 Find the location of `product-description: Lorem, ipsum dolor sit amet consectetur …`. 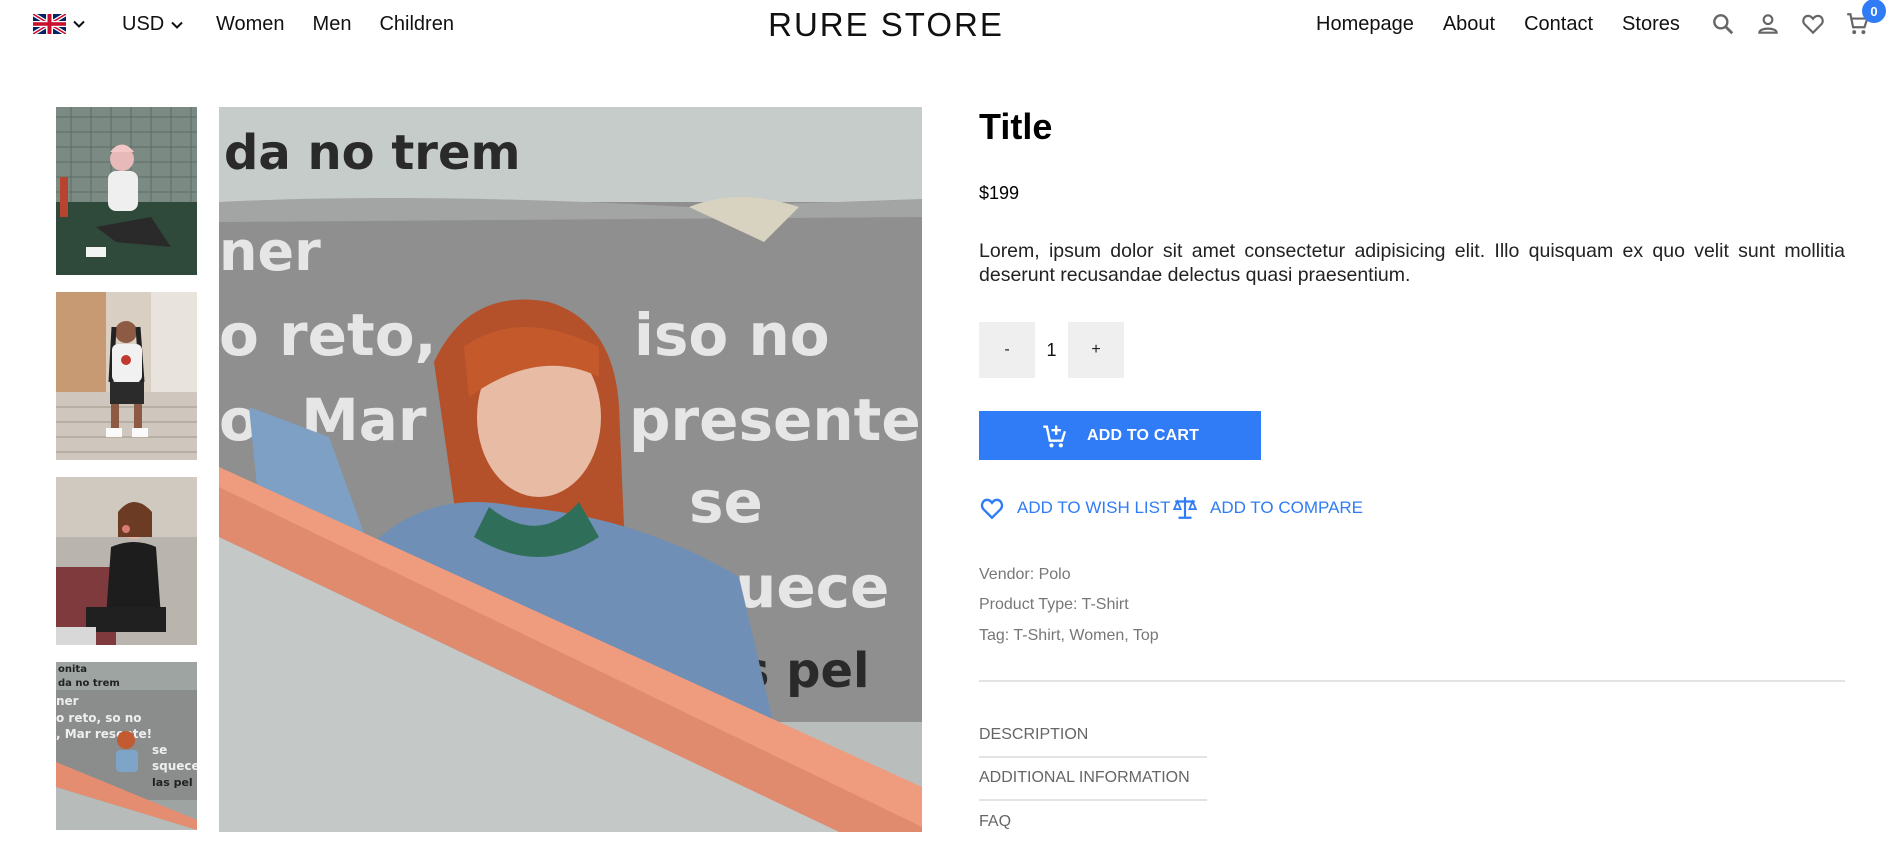

product-description: Lorem, ipsum dolor sit amet consectetur … is located at coordinates (1412, 263).